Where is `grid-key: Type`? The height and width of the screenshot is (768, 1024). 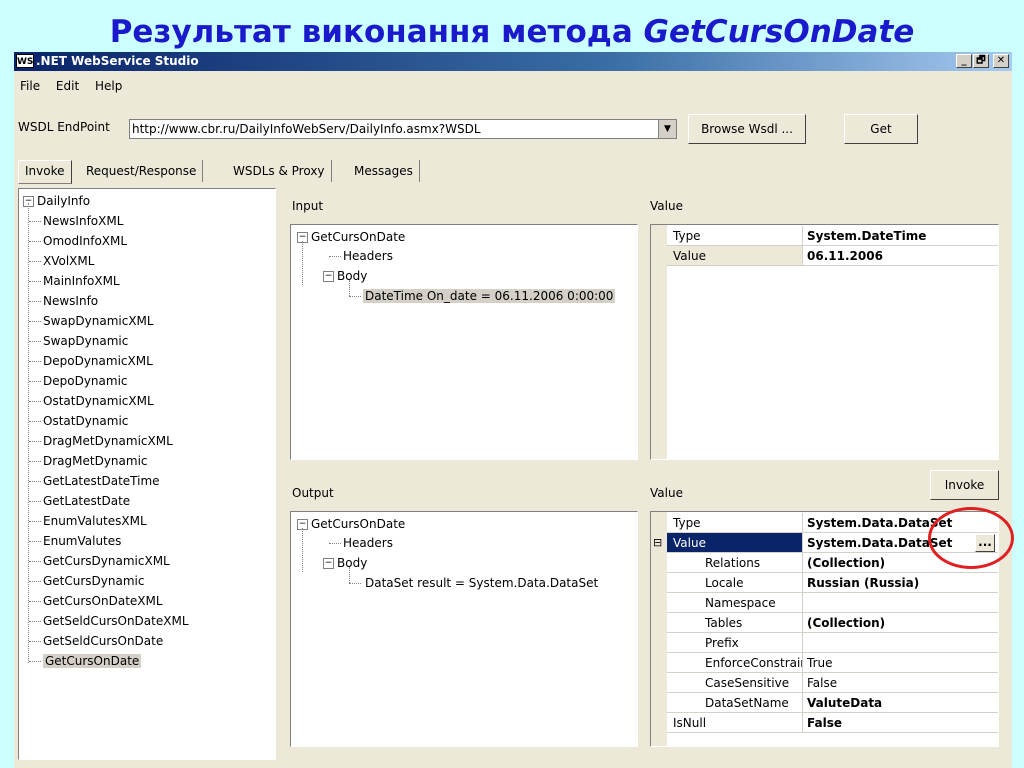
grid-key: Type is located at coordinates (735, 236).